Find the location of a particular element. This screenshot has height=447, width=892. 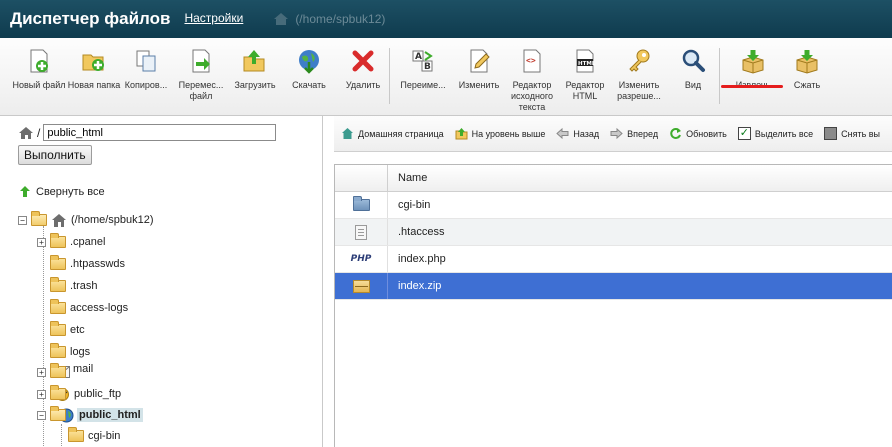

tree-root: − (/home/spbuk12) is located at coordinates (86, 220).